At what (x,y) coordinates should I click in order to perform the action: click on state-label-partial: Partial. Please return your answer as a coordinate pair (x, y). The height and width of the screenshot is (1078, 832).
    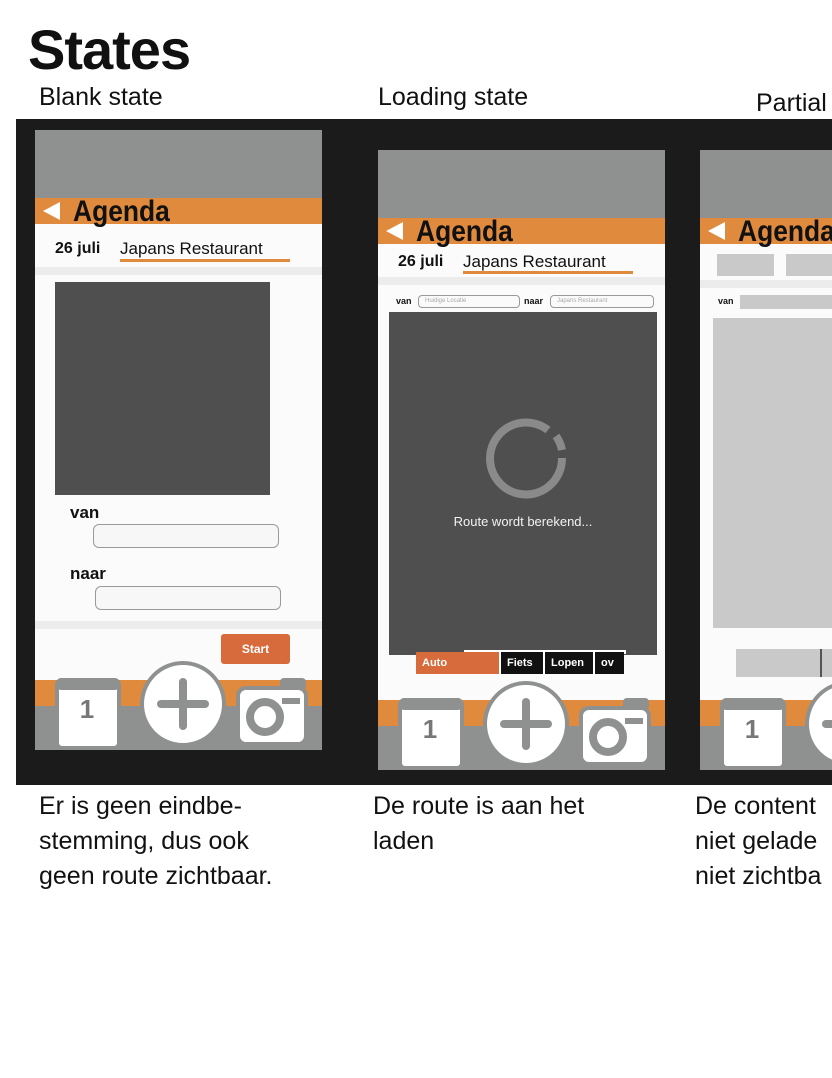
    Looking at the image, I should click on (791, 103).